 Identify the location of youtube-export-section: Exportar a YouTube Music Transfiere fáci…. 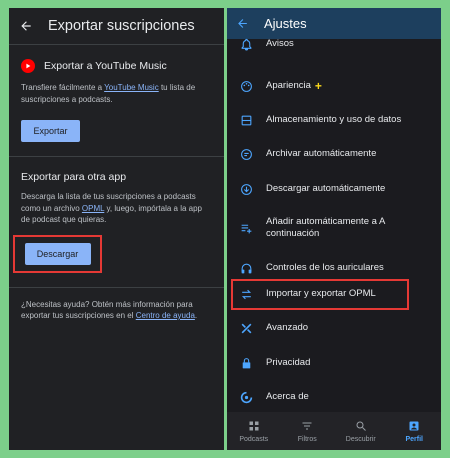
(116, 100).